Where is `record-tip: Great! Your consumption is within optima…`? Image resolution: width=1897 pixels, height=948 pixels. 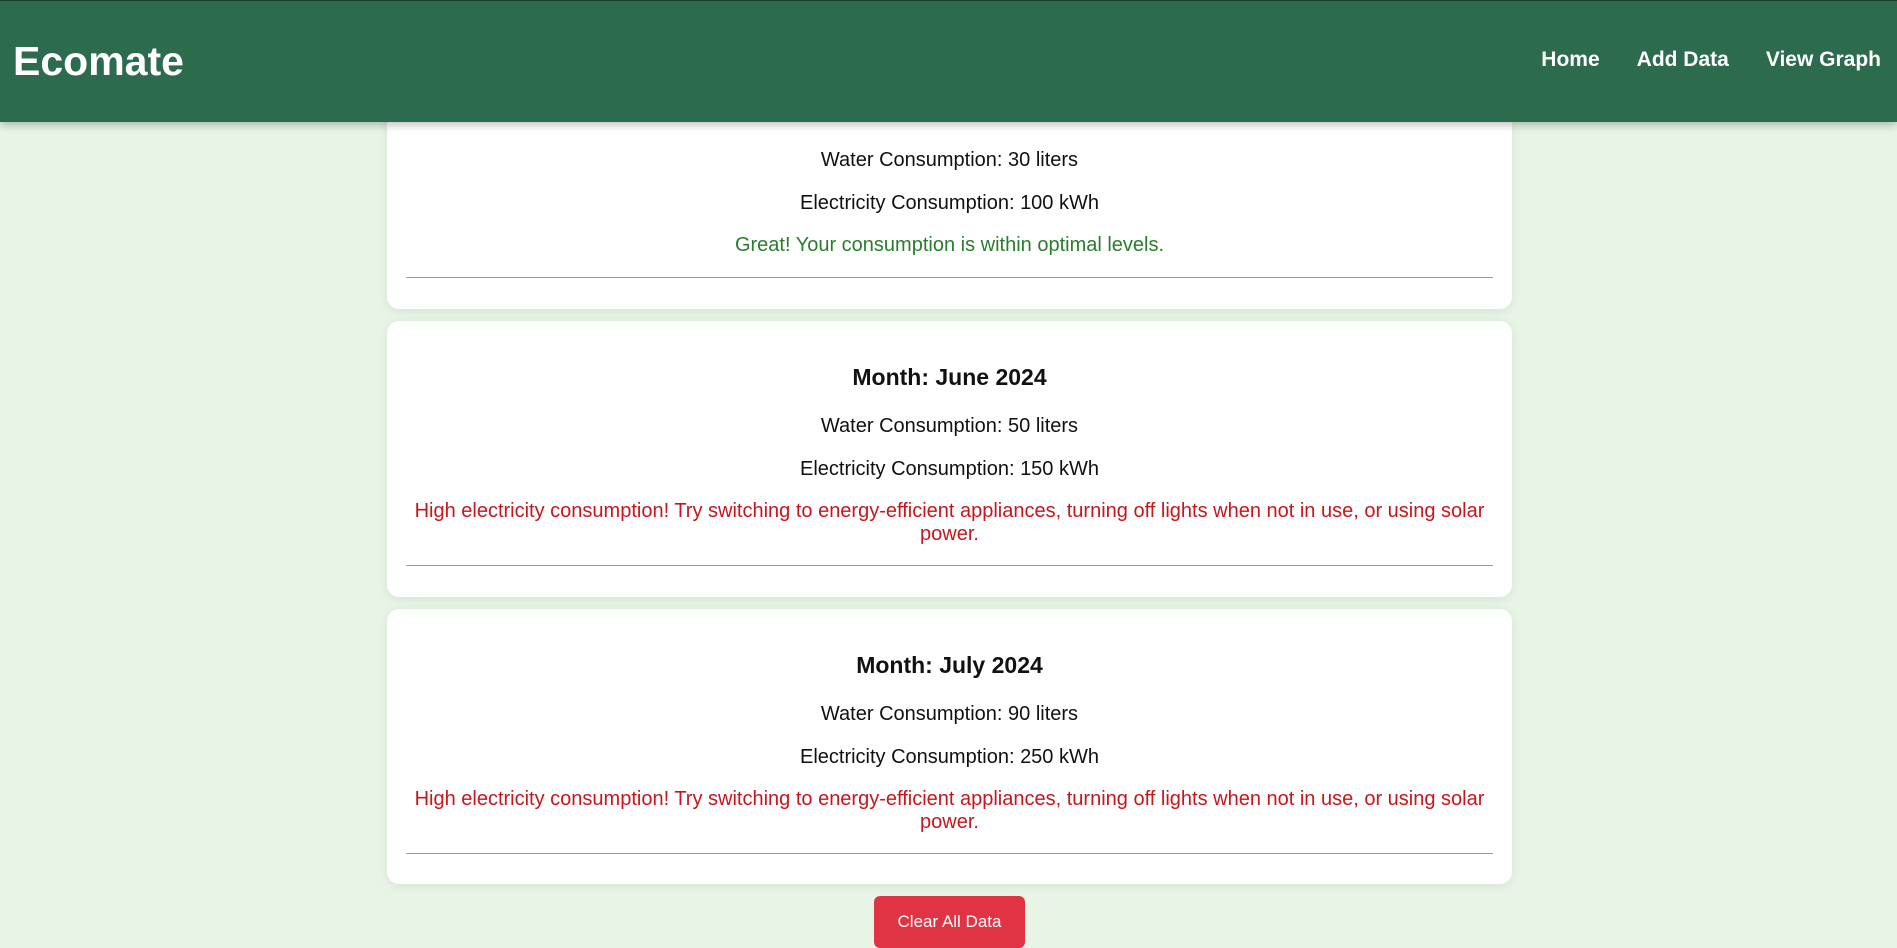
record-tip: Great! Your consumption is within optima… is located at coordinates (949, 245).